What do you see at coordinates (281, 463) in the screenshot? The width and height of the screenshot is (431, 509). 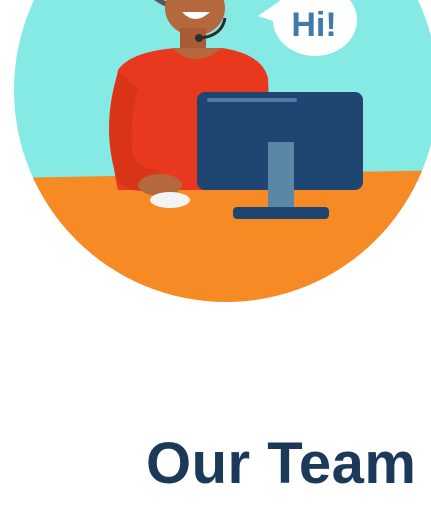 I see `section-heading: Our Team` at bounding box center [281, 463].